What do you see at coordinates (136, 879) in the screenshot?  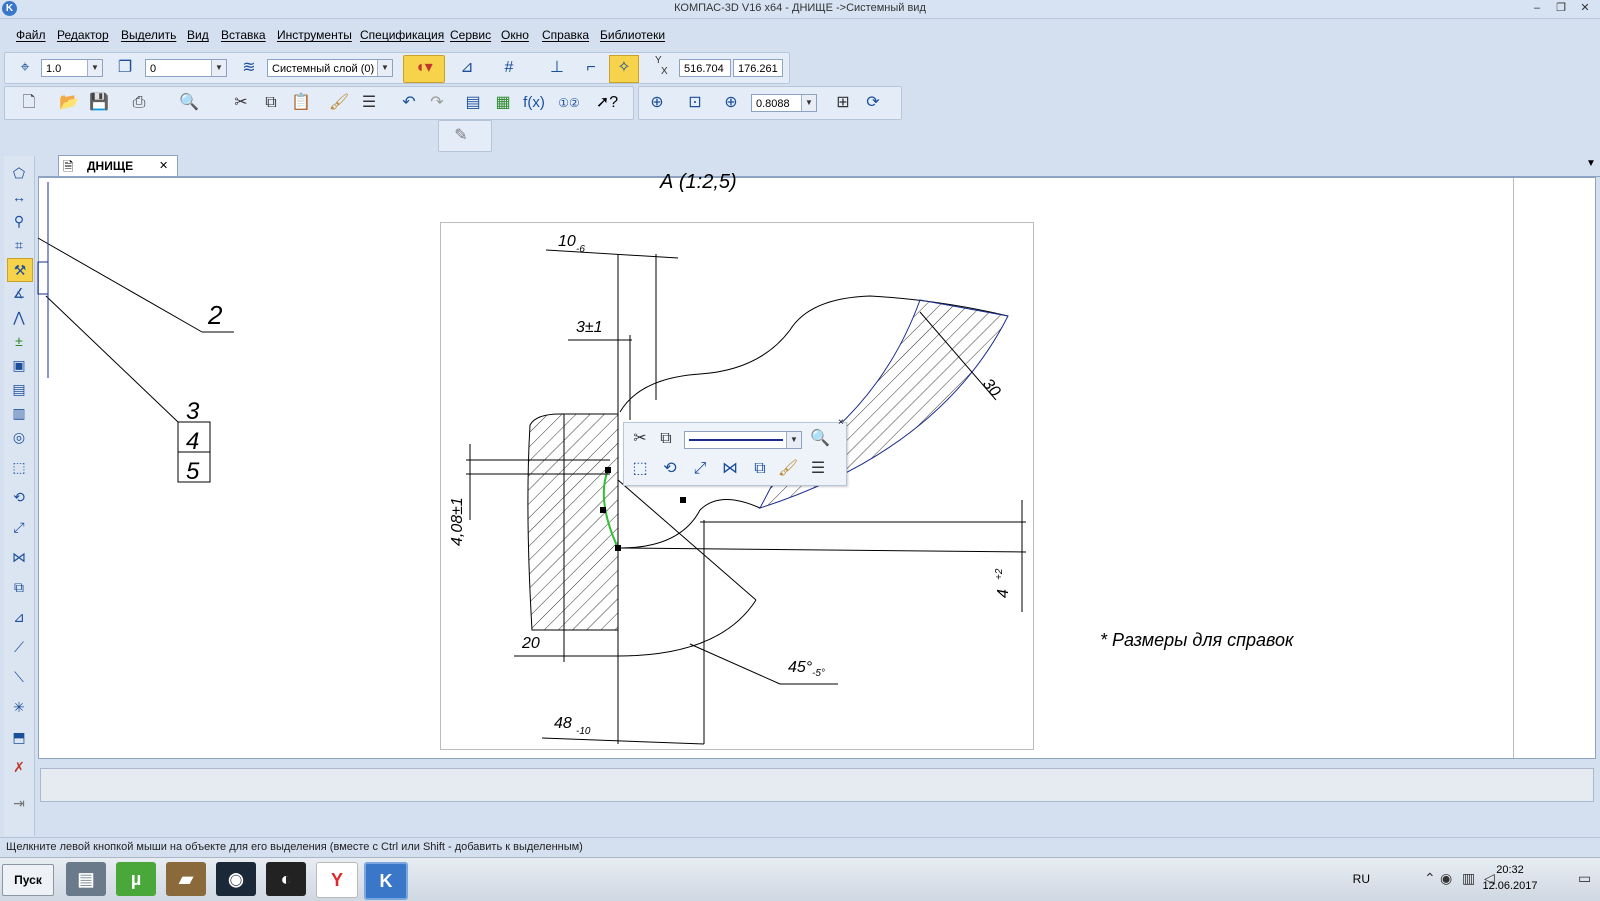 I see `utorrent-icon: µ` at bounding box center [136, 879].